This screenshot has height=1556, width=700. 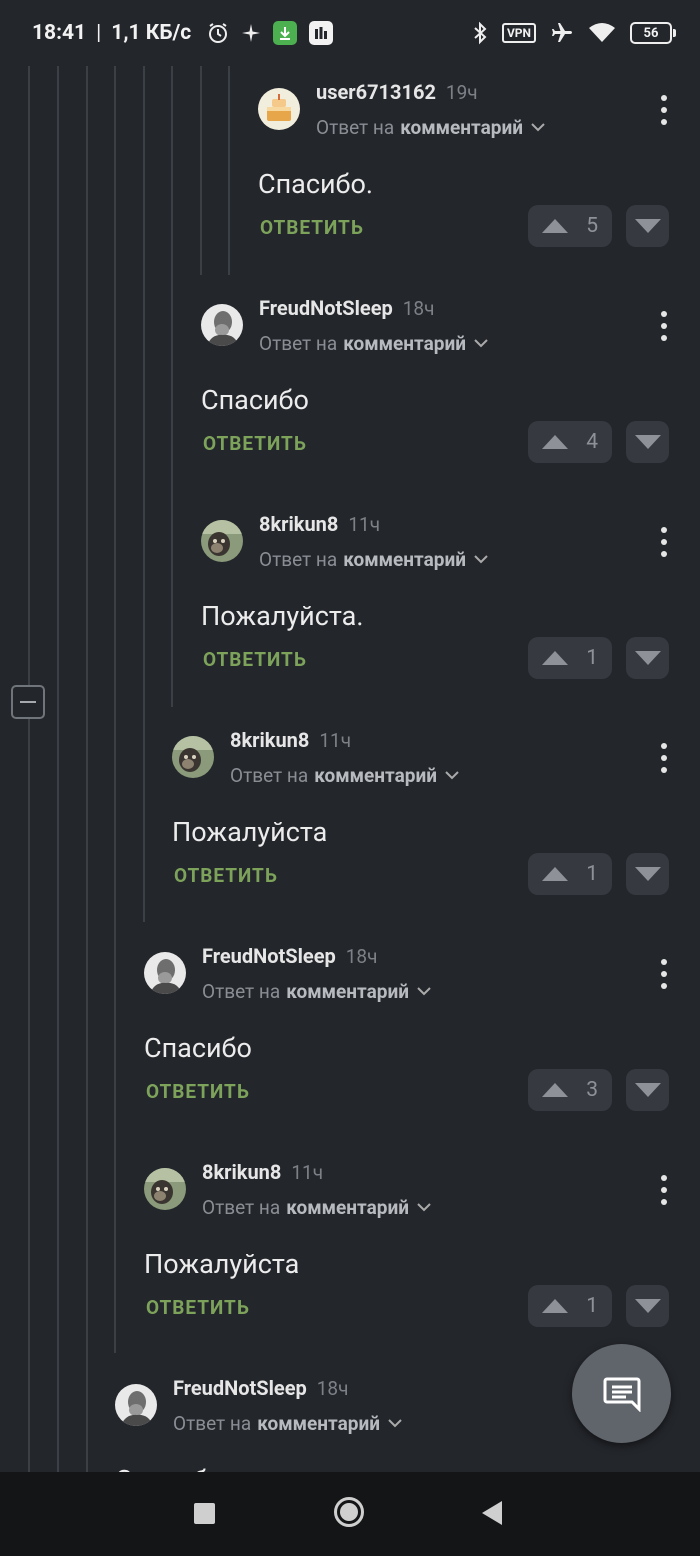 What do you see at coordinates (151, 33) in the screenshot?
I see `status-speed: 1,1 КБ/с` at bounding box center [151, 33].